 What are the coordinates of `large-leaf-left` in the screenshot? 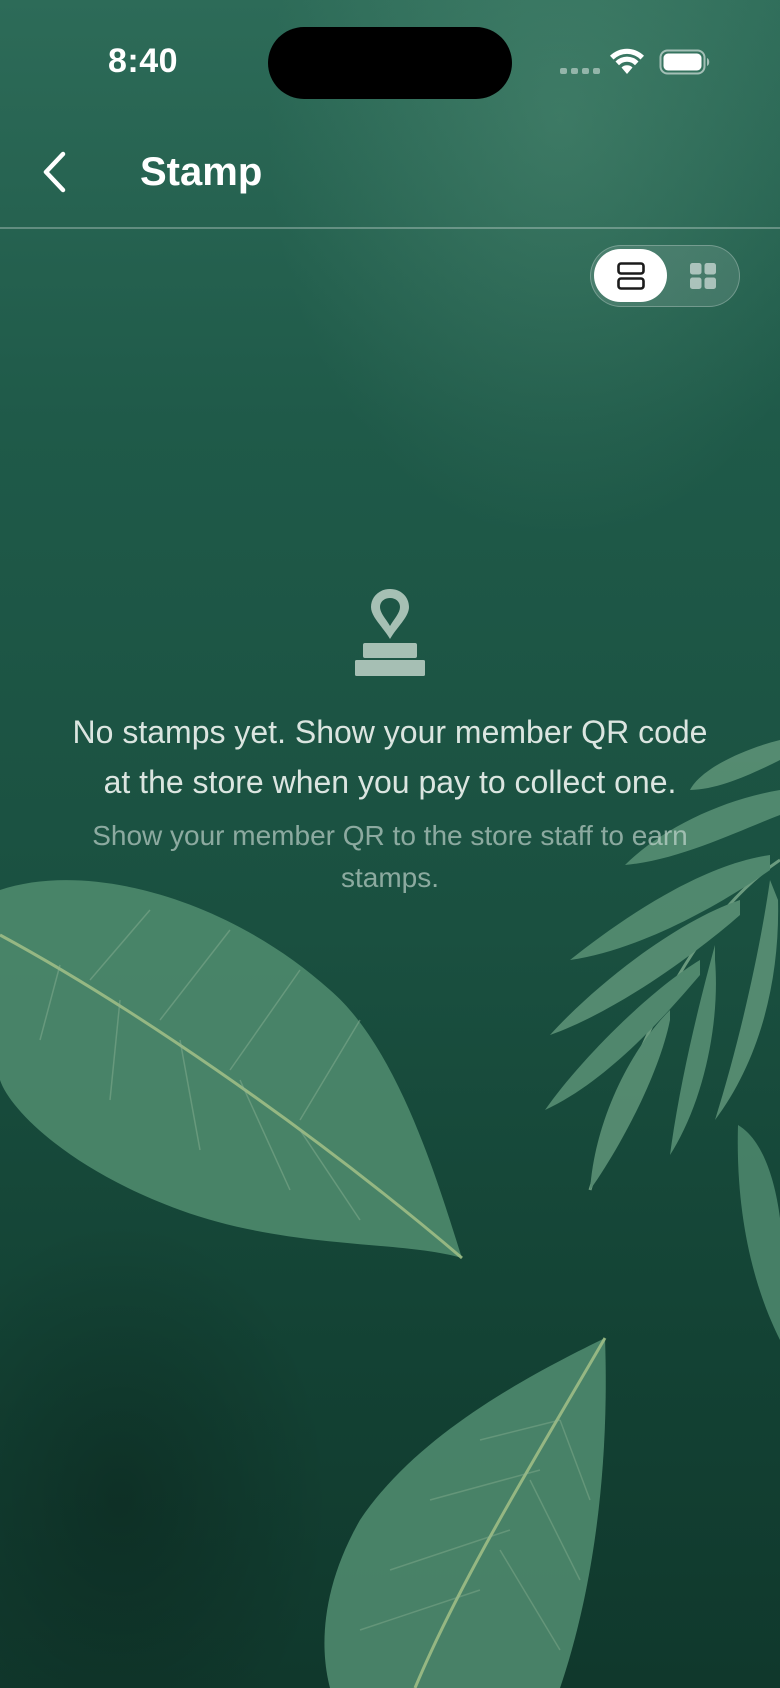 It's located at (231, 1070).